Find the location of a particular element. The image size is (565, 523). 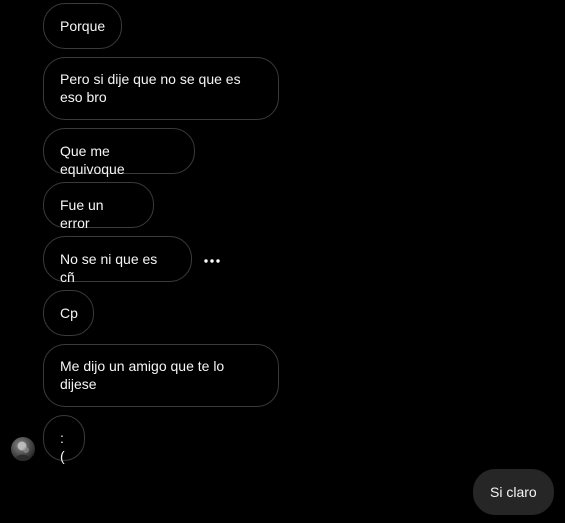

message-bubble: Que me equivoque is located at coordinates (119, 152).